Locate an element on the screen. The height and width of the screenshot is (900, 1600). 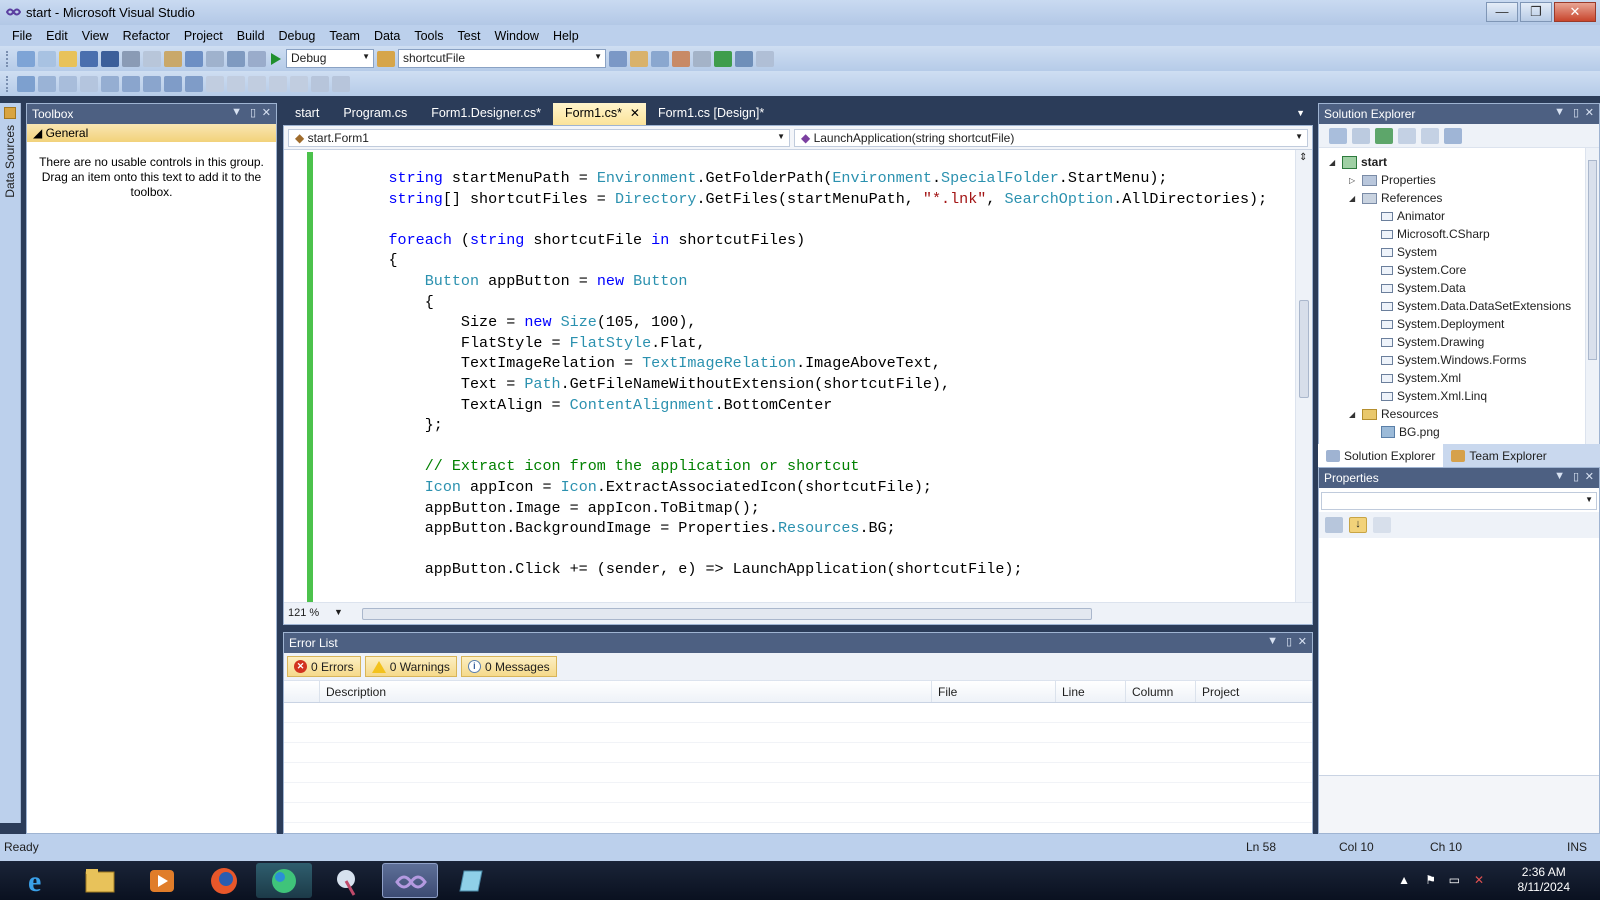
outdent-icon is located at coordinates (152, 83).